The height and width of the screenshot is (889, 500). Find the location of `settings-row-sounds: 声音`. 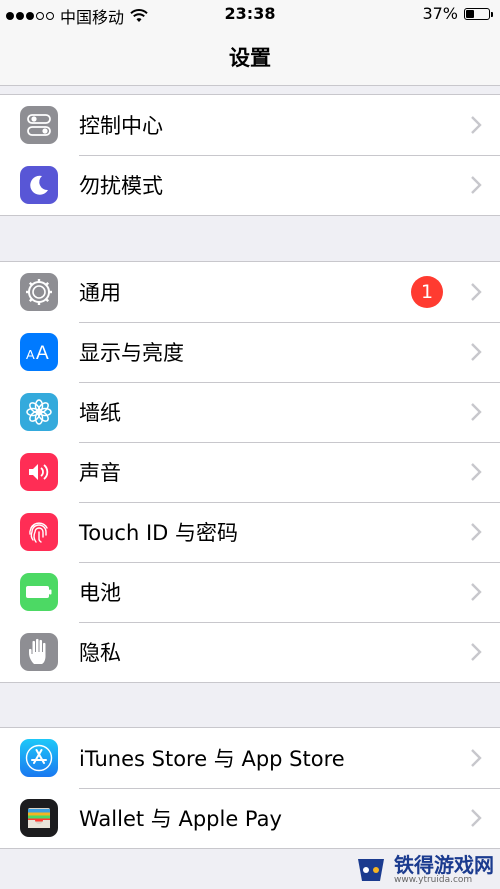

settings-row-sounds: 声音 is located at coordinates (250, 472).